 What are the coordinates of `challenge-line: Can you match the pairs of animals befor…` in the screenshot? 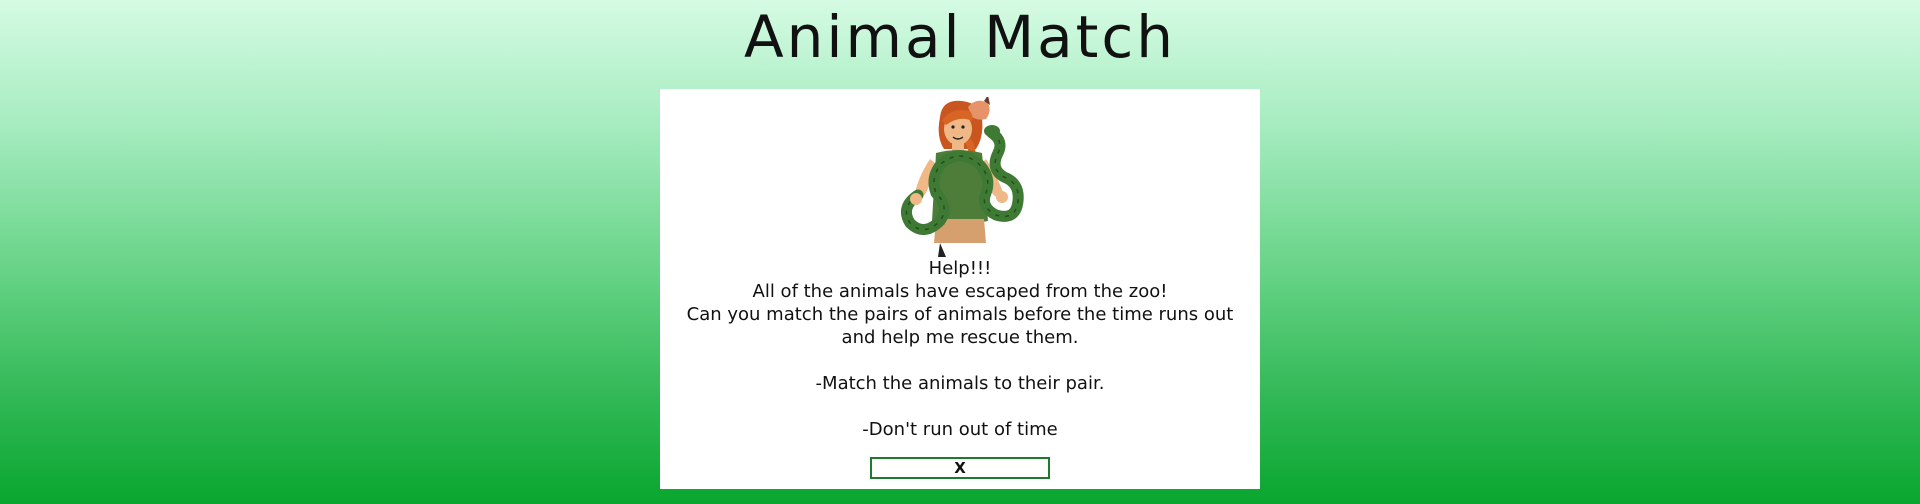 It's located at (960, 314).